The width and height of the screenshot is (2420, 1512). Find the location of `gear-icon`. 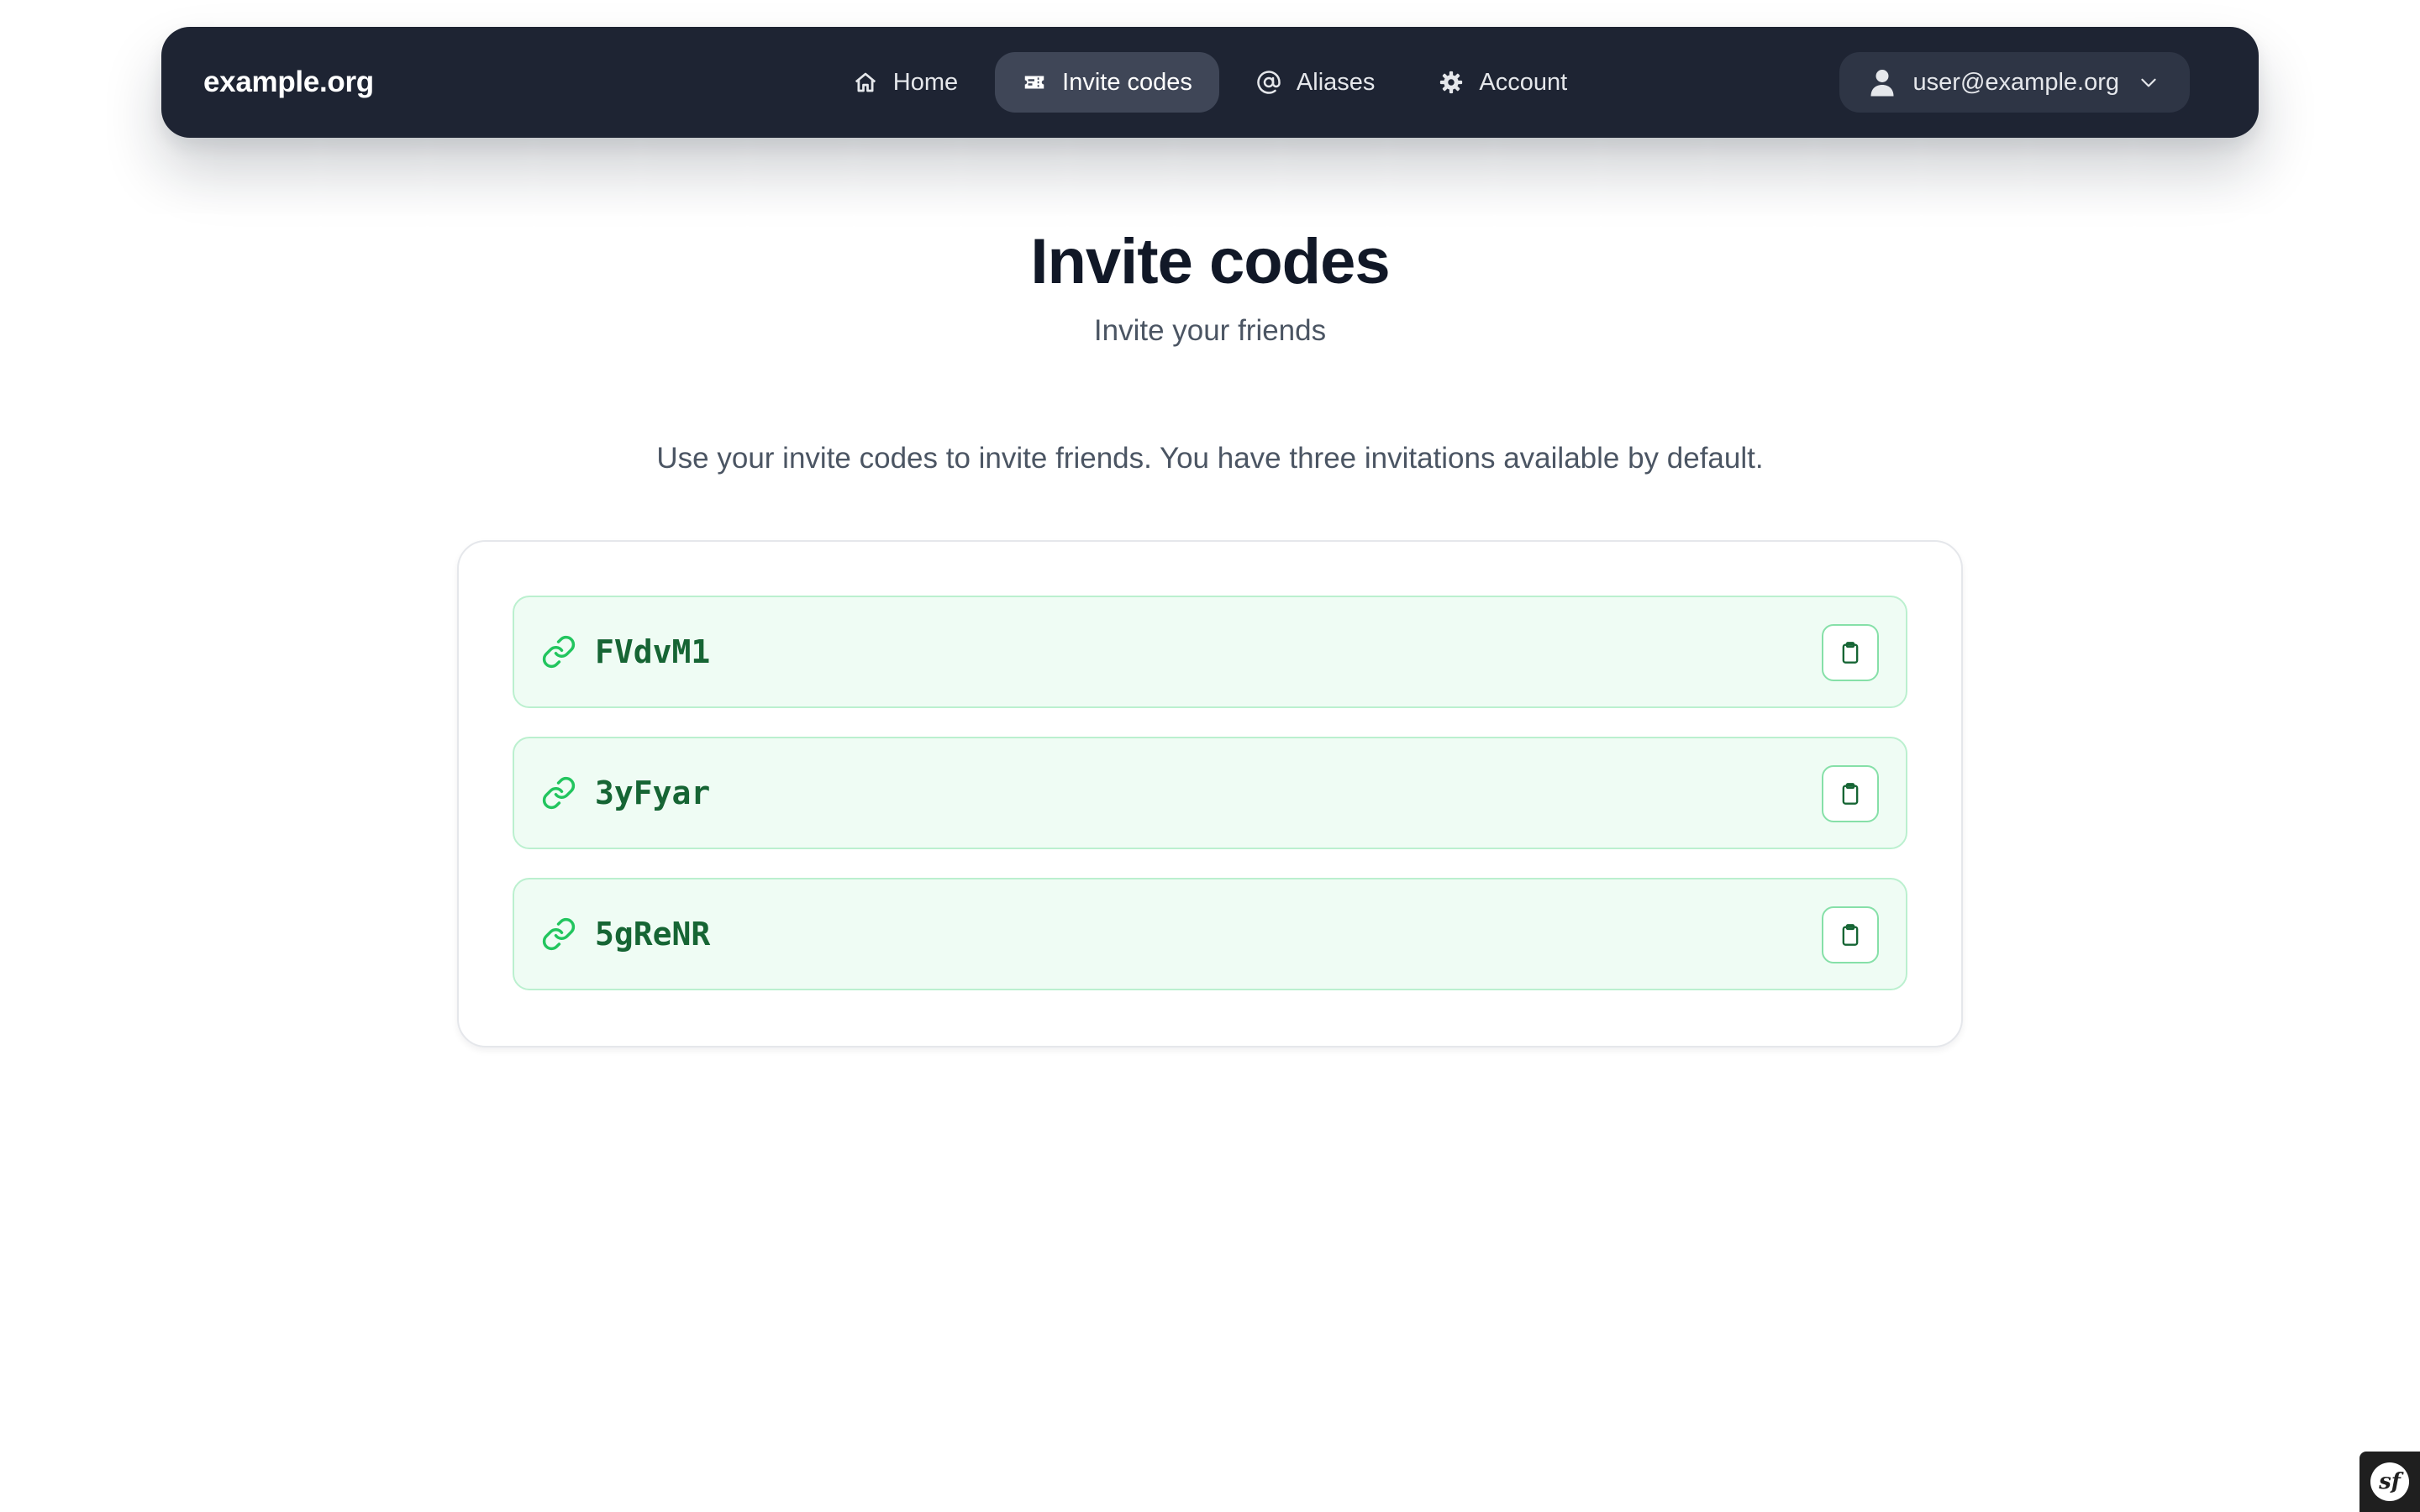

gear-icon is located at coordinates (1451, 82).